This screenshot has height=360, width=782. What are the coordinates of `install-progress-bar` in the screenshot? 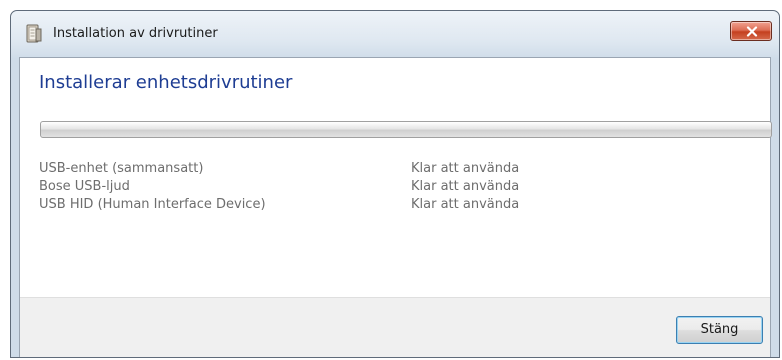 It's located at (406, 129).